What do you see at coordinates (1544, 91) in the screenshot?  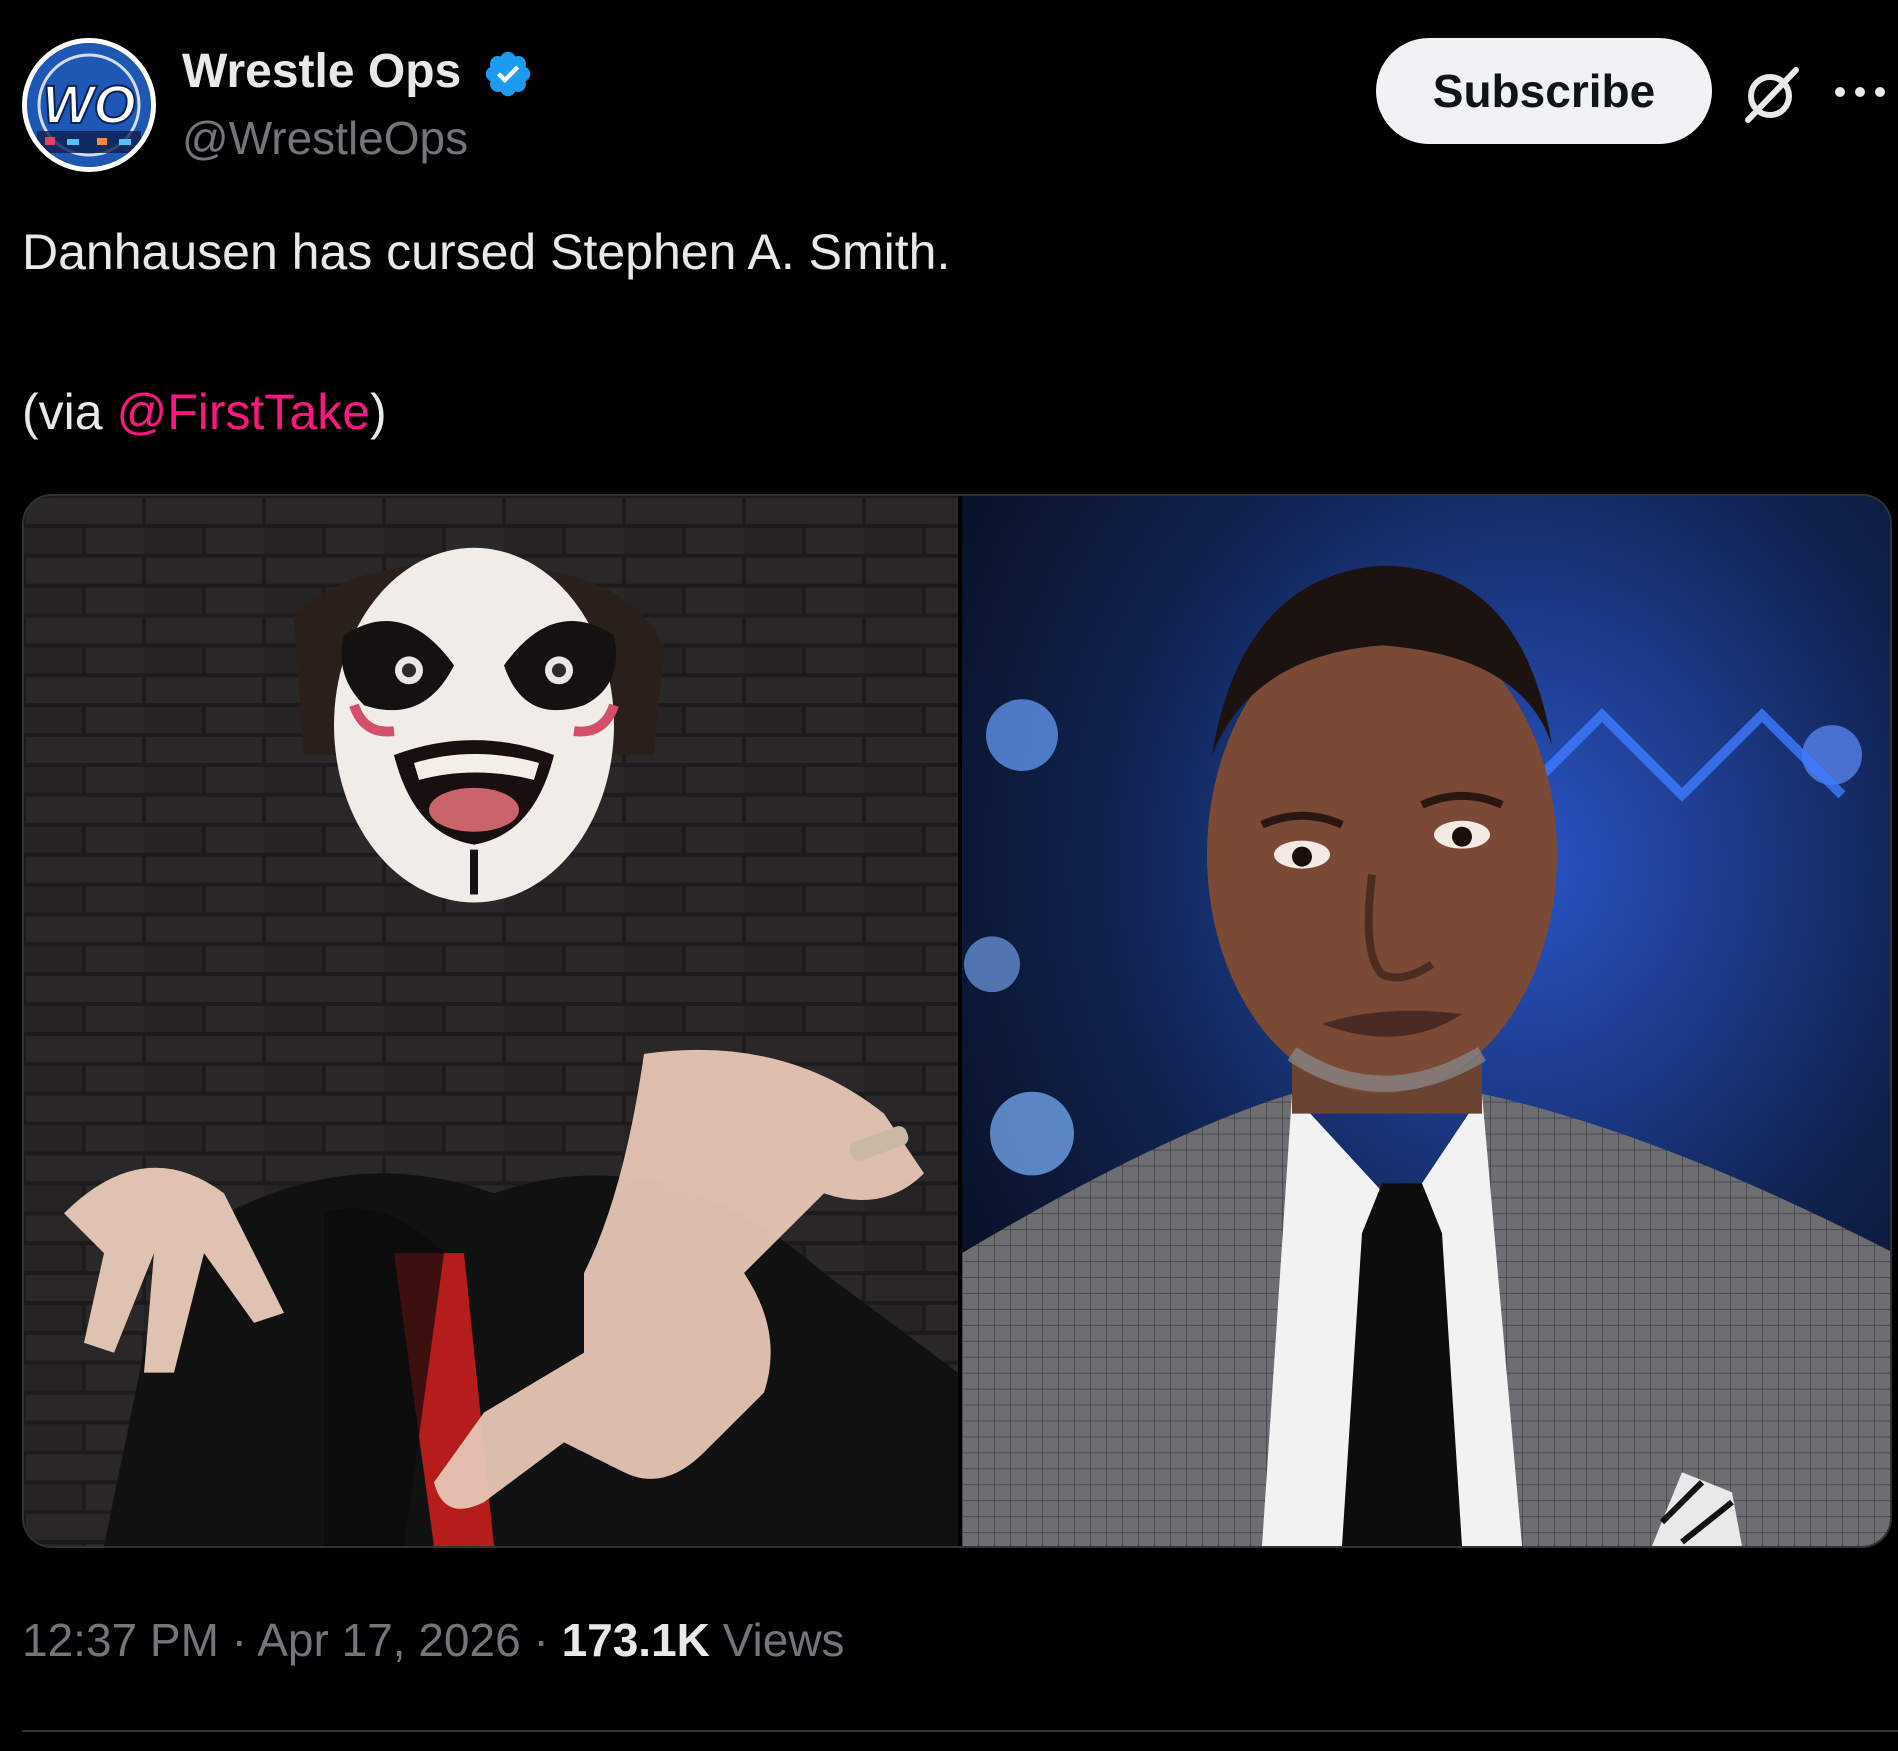 I see `subscribe-button: Subscribe` at bounding box center [1544, 91].